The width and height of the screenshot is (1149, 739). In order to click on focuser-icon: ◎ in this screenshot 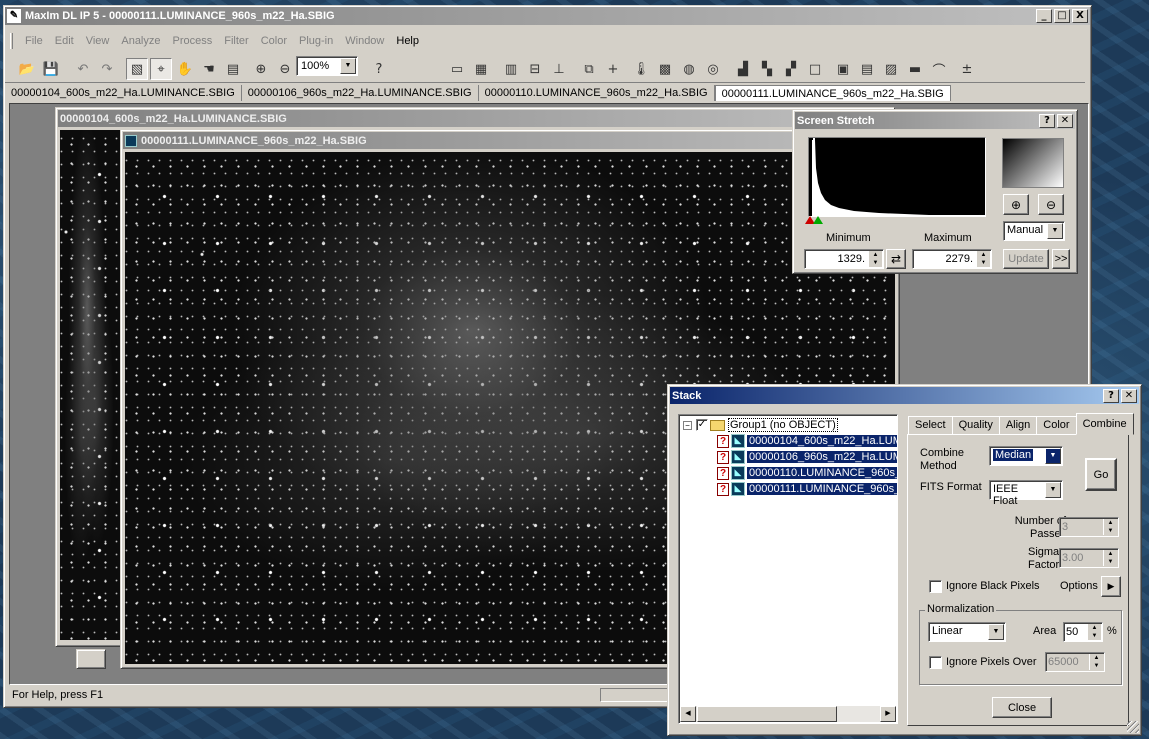, I will do `click(713, 69)`.